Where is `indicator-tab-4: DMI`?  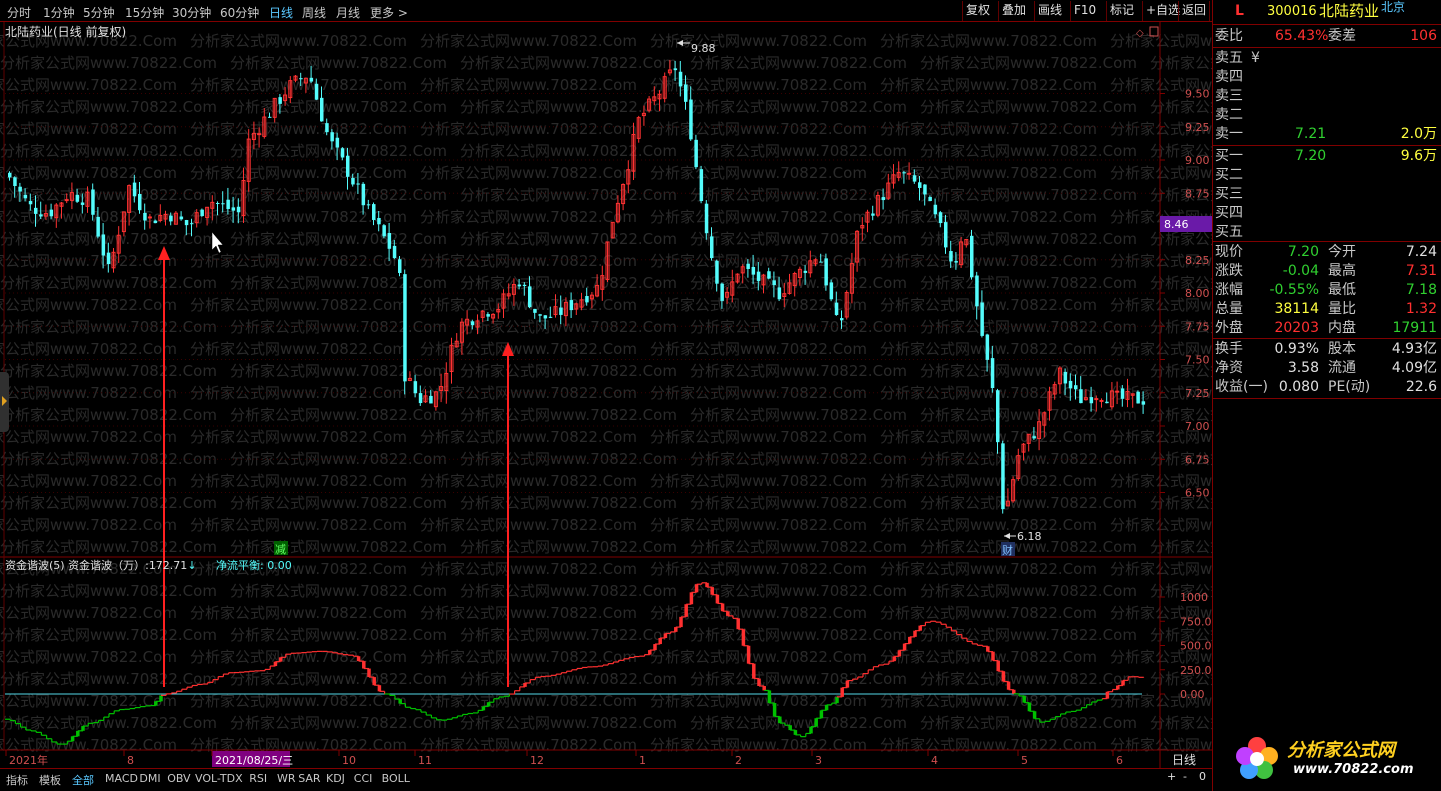
indicator-tab-4: DMI is located at coordinates (149, 778).